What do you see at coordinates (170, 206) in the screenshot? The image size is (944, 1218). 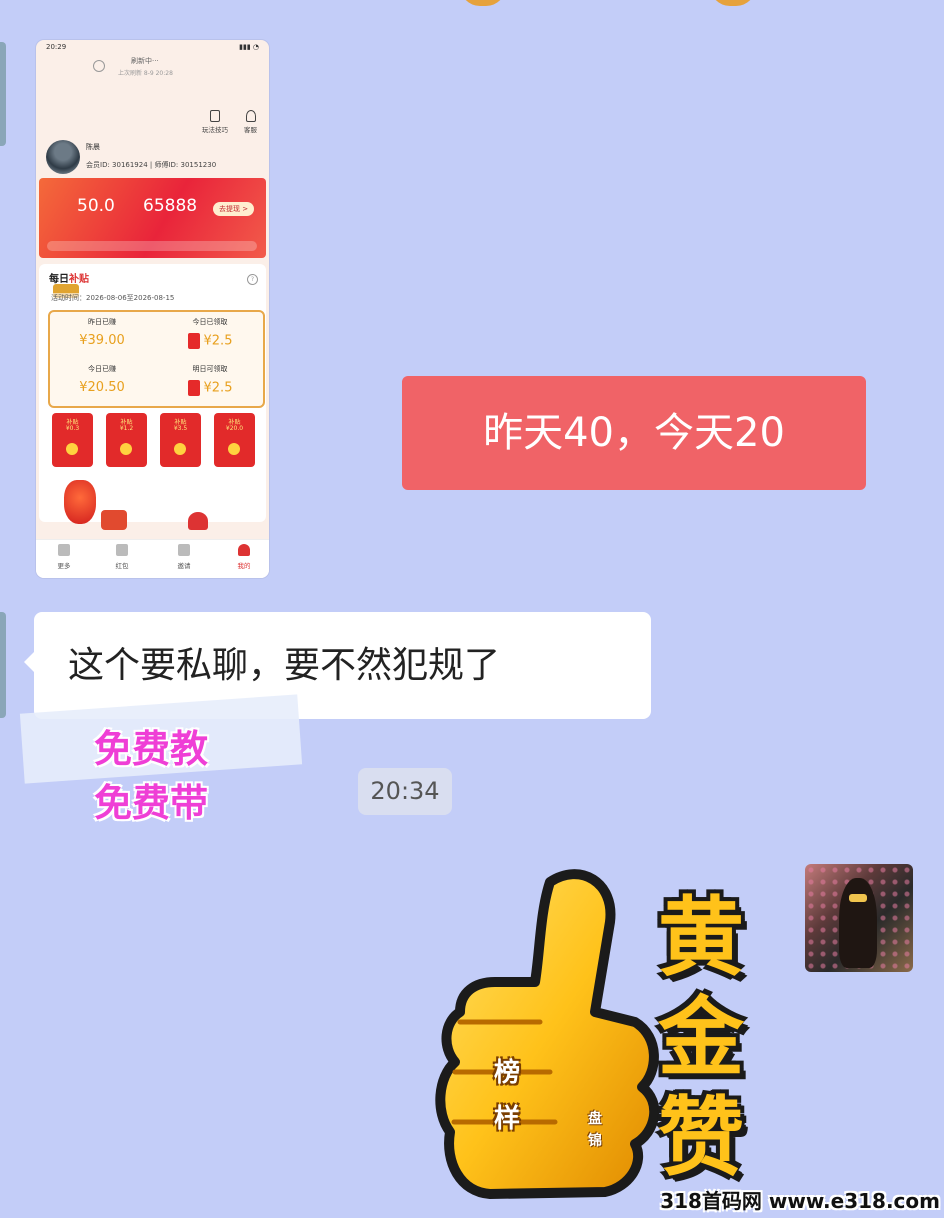 I see `coin-value: 65888` at bounding box center [170, 206].